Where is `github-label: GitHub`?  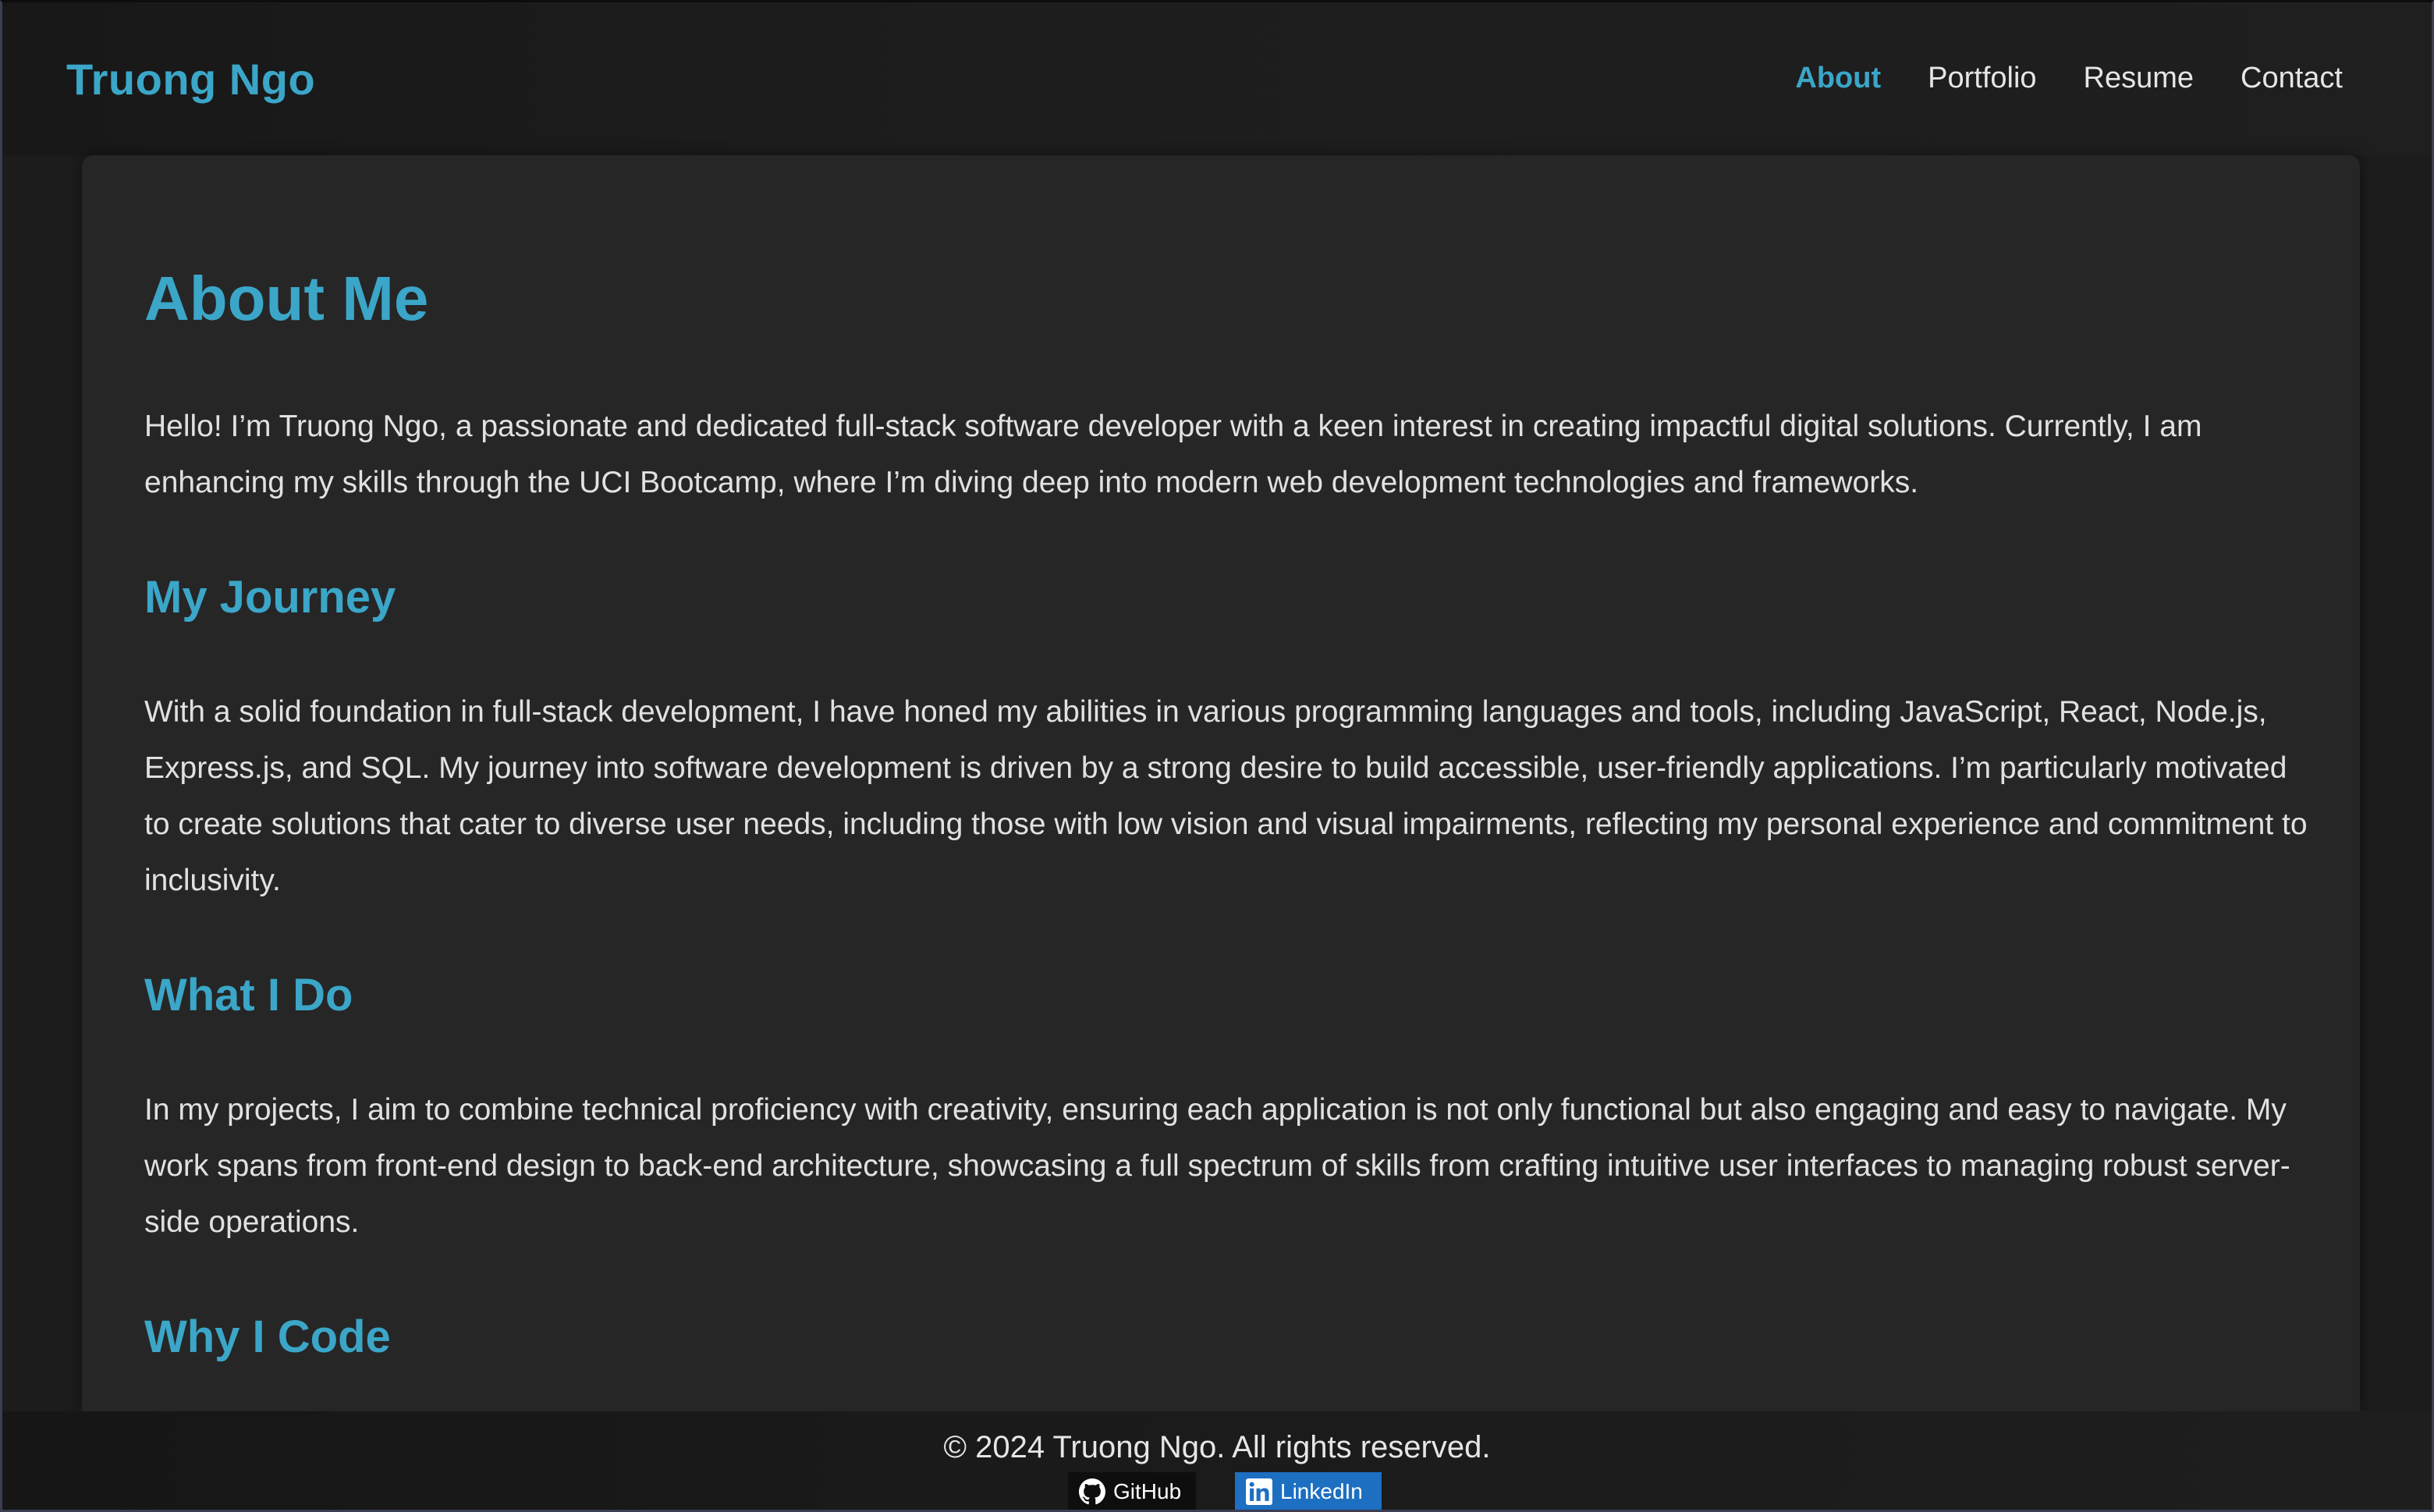
github-label: GitHub is located at coordinates (1147, 1491).